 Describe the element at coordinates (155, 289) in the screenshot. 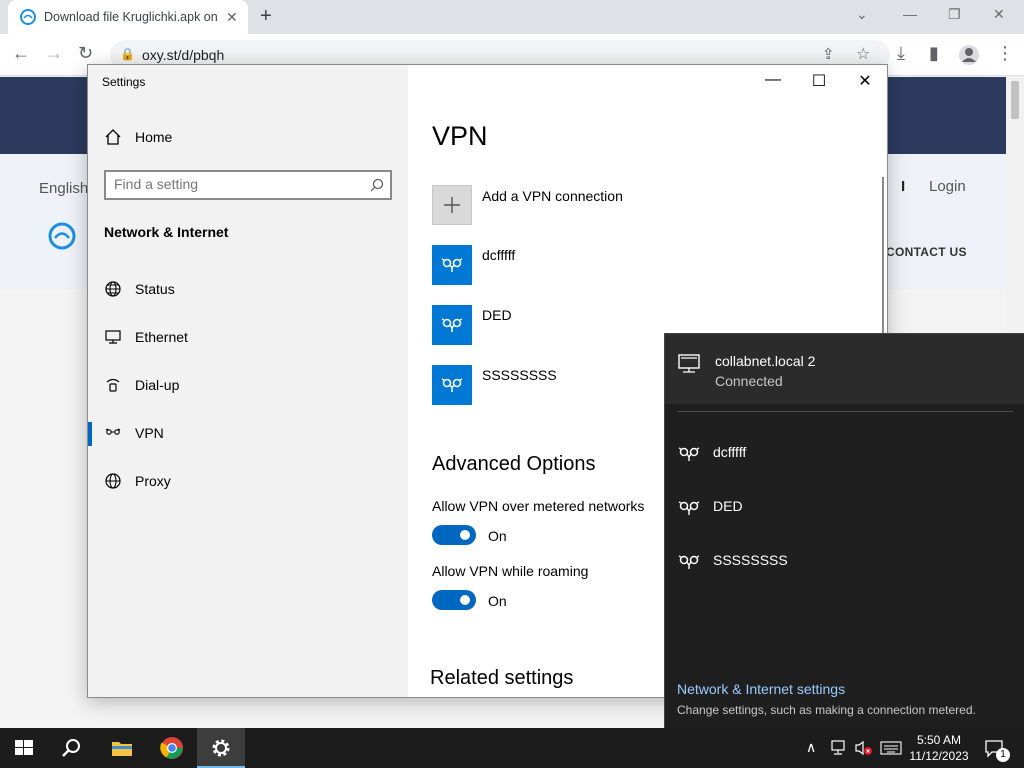

I see `nav-status-label: Status` at that location.